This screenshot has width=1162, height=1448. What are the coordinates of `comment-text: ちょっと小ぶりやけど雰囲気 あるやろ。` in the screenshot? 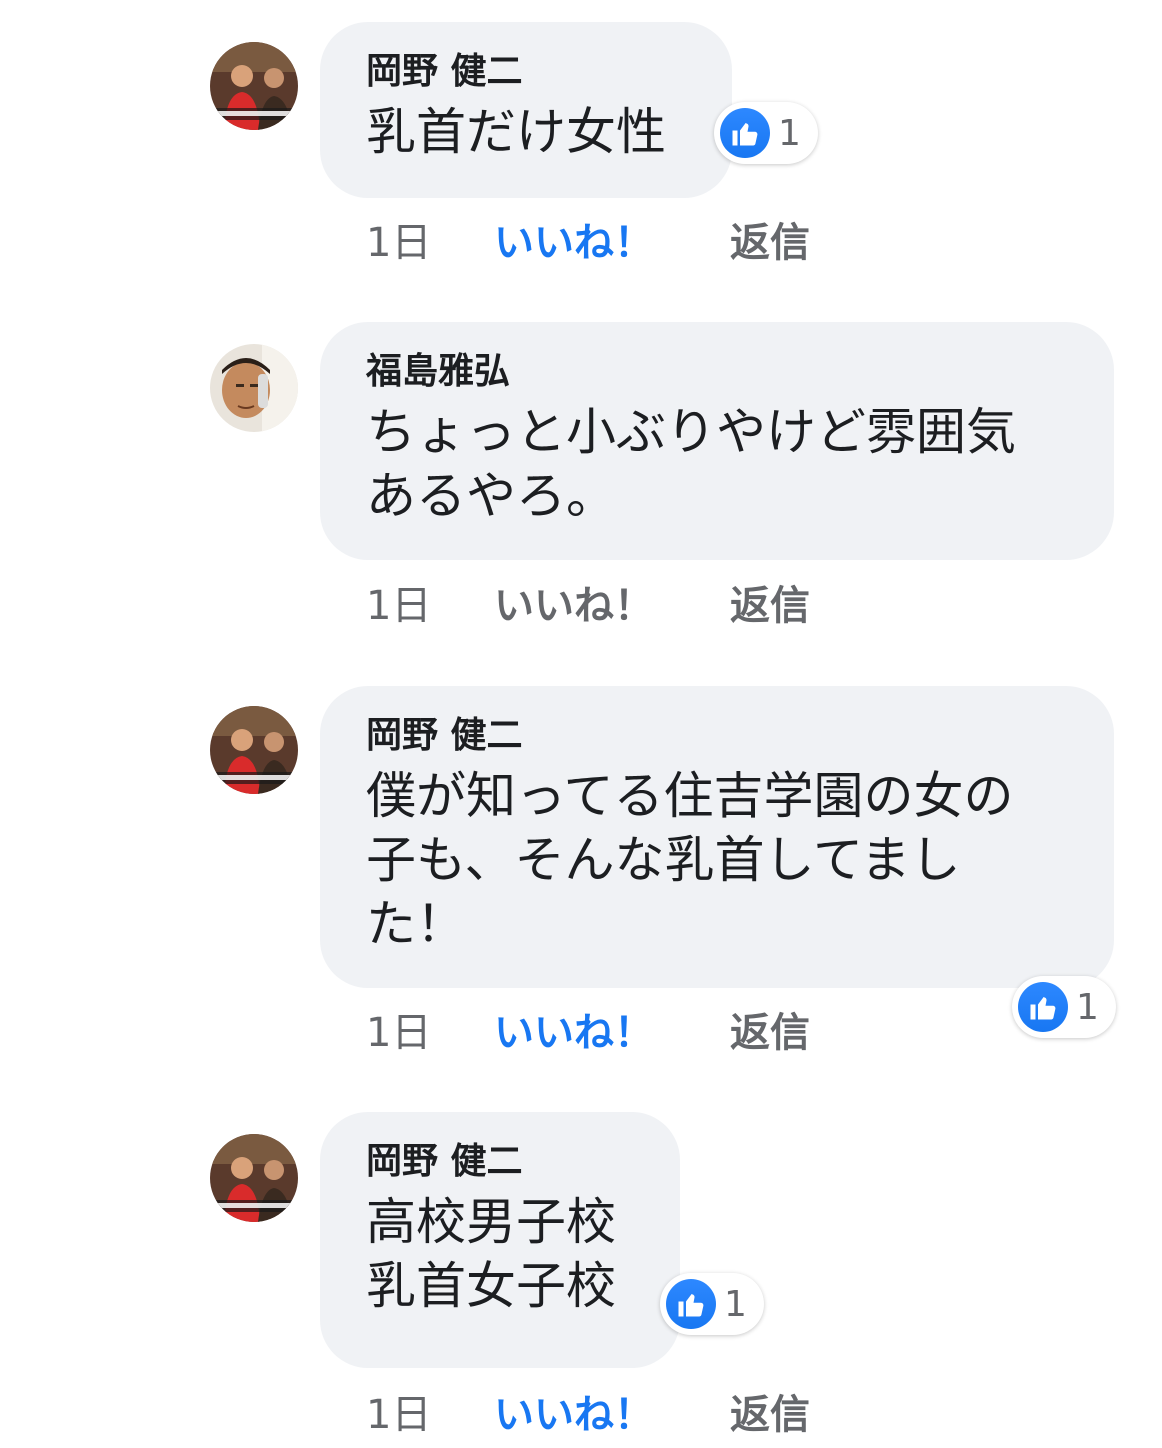 It's located at (691, 464).